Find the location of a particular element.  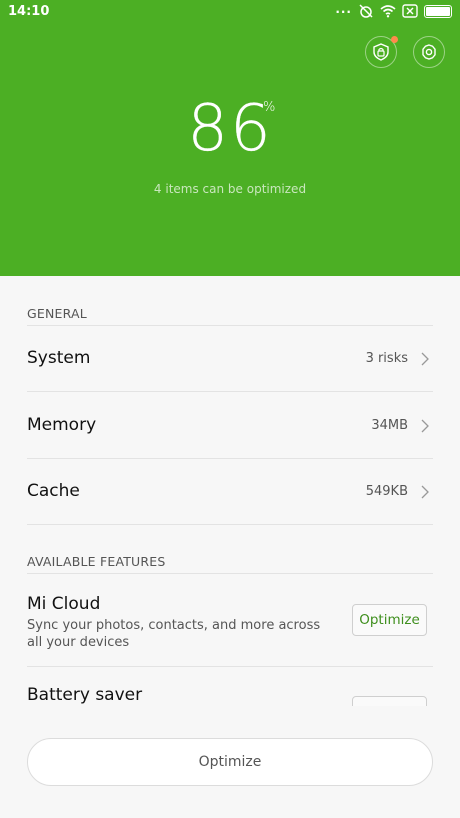

optimize-button: Optimize is located at coordinates (230, 762).